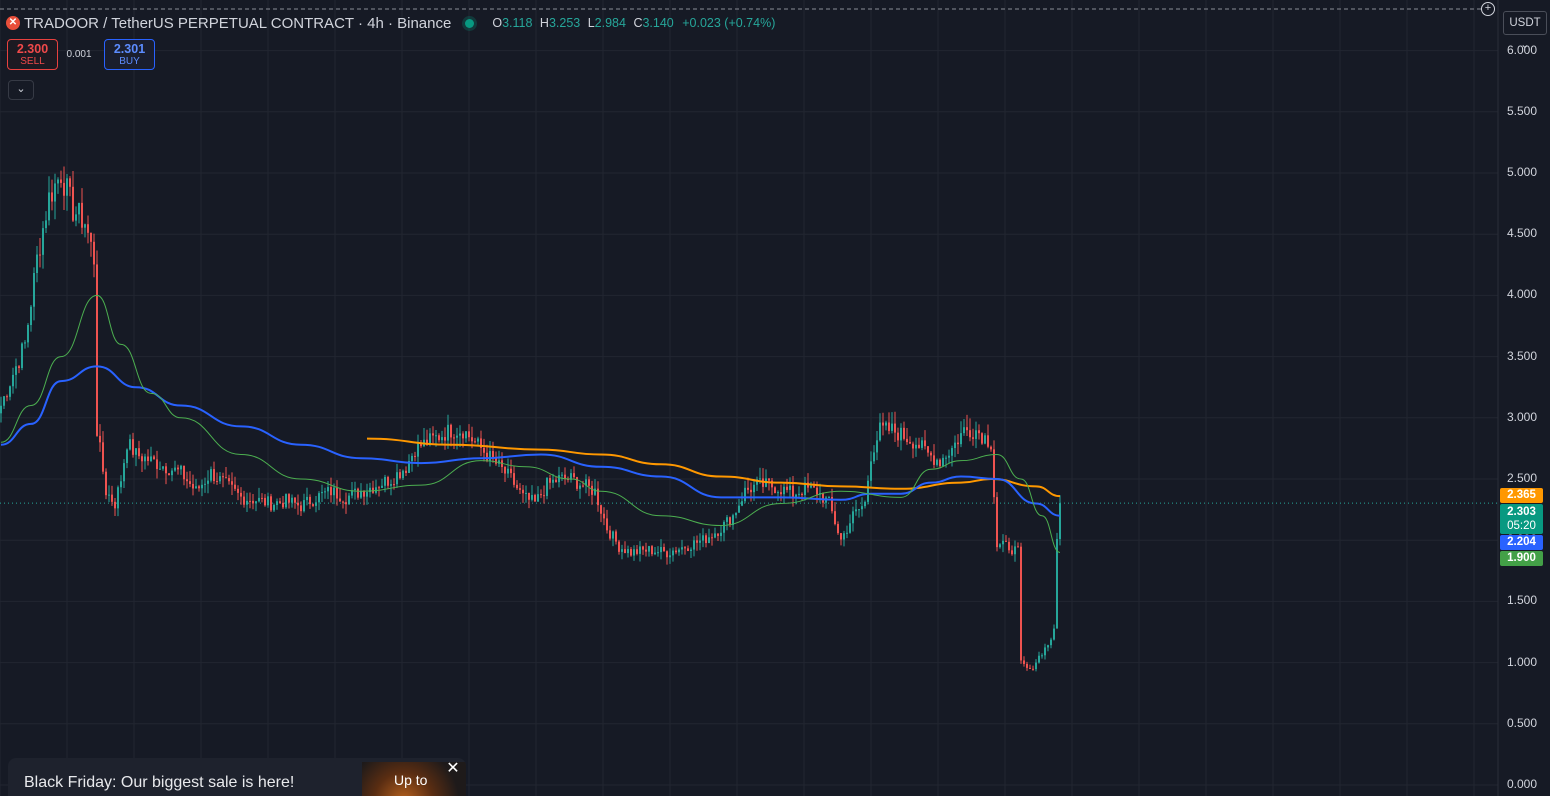 This screenshot has width=1550, height=796. Describe the element at coordinates (453, 769) in the screenshot. I see `close-banner-button: ✕` at that location.